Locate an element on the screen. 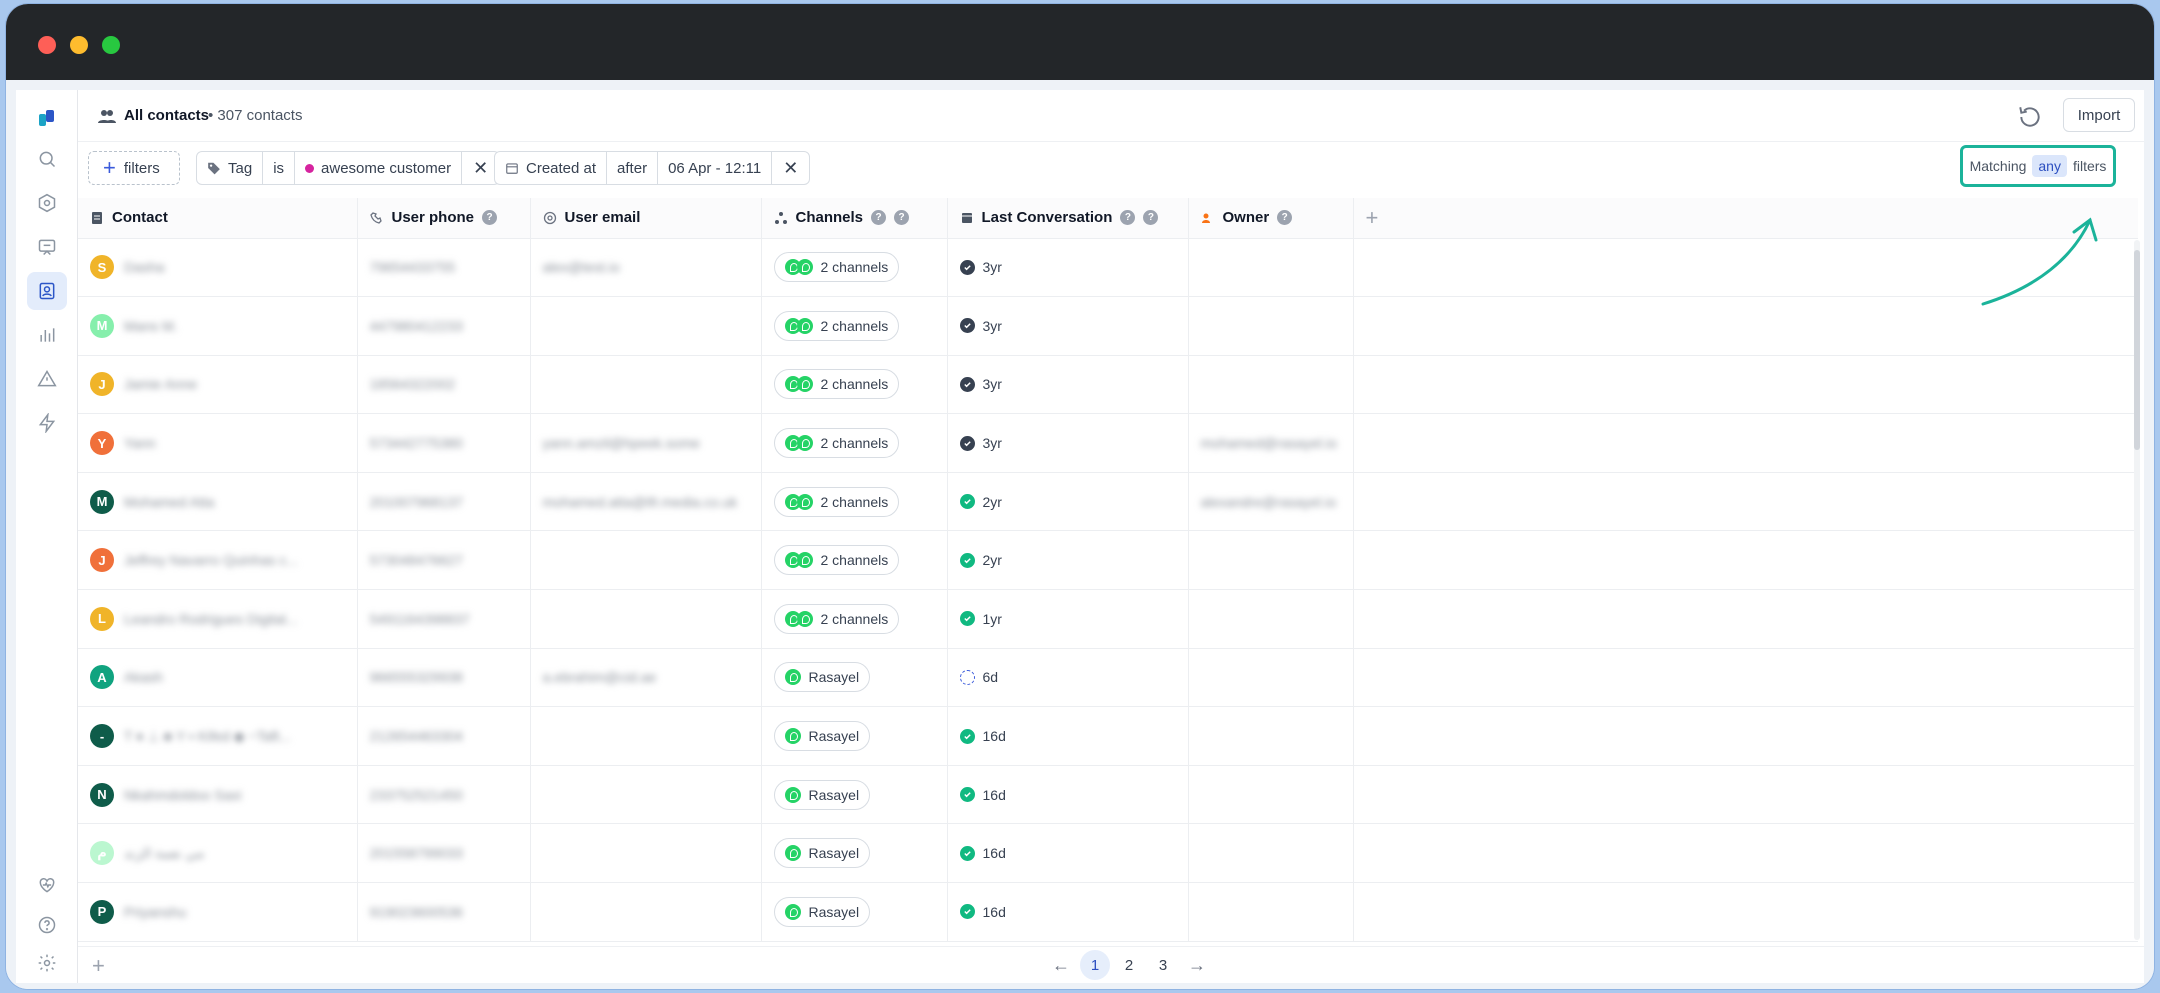 Image resolution: width=2160 pixels, height=993 pixels. page-2-button: 2 is located at coordinates (1129, 965).